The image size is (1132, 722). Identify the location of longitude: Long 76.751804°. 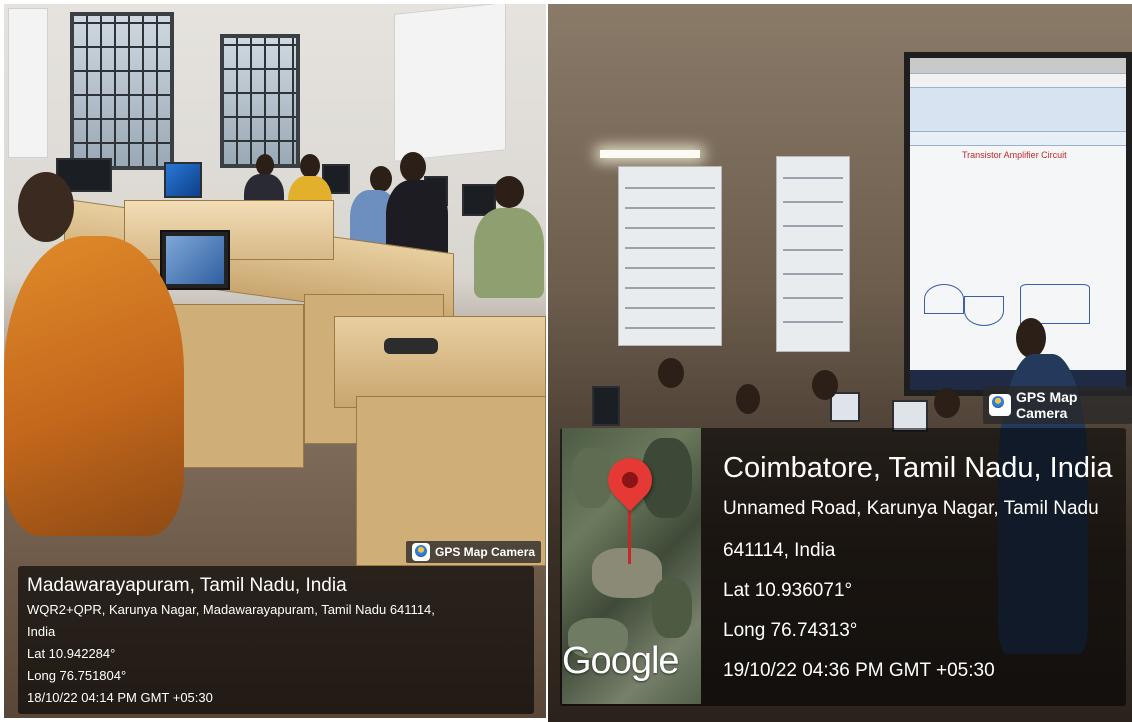
(77, 675).